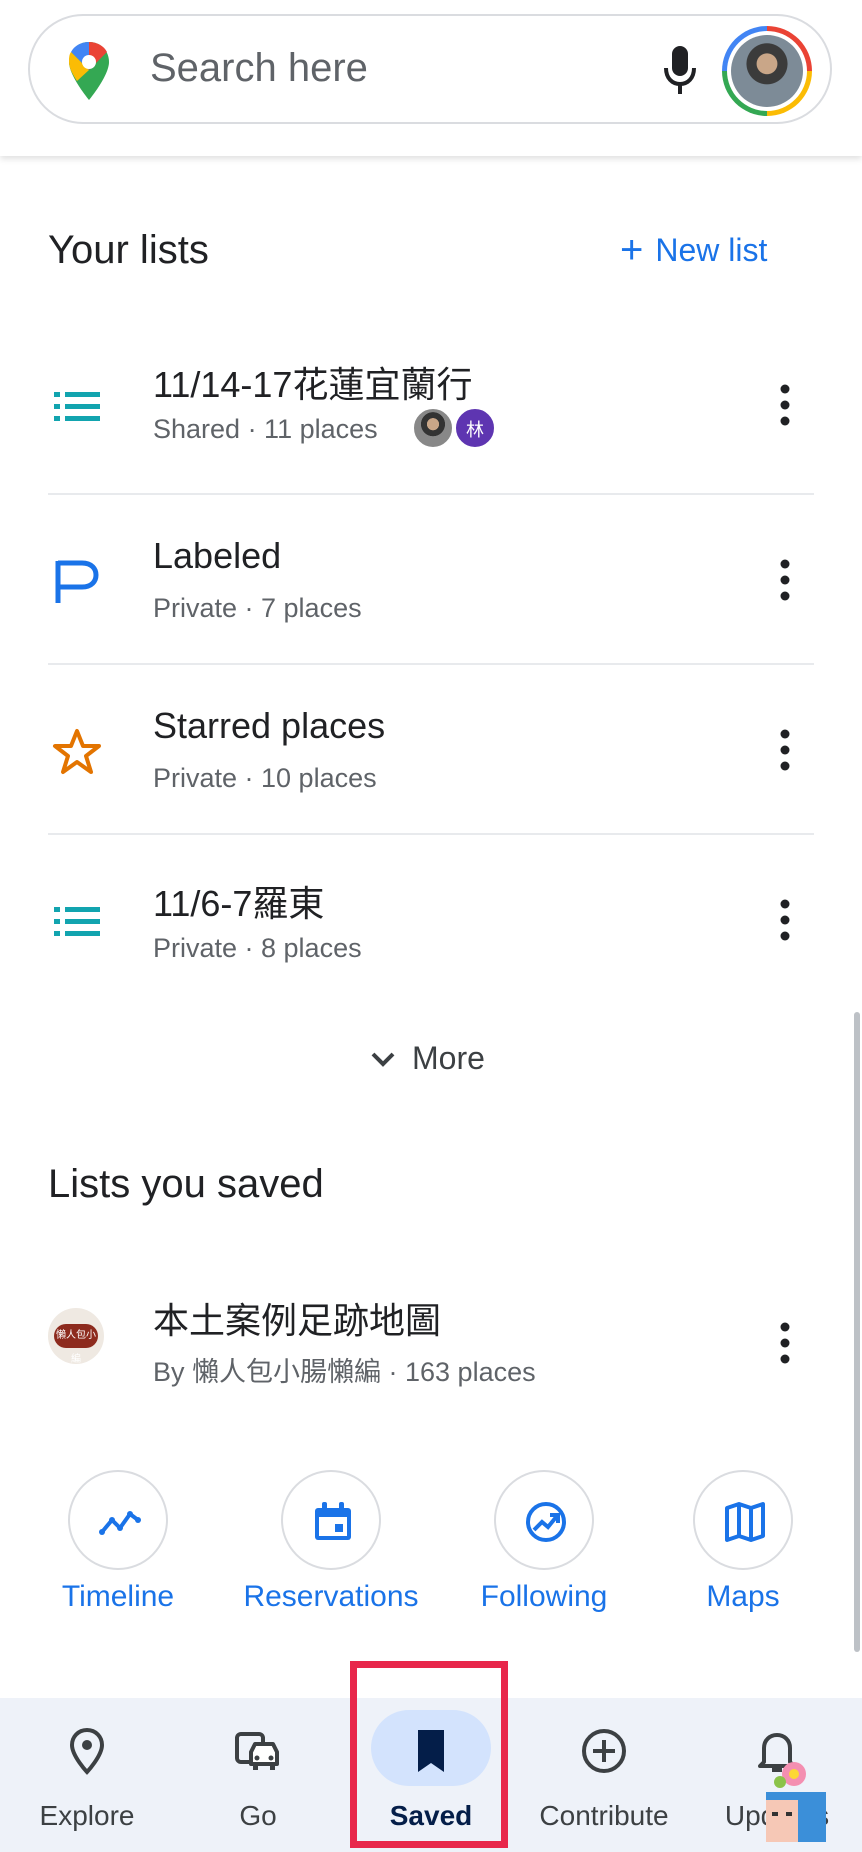 The height and width of the screenshot is (1852, 862). I want to click on nav-label: Go, so click(258, 1815).